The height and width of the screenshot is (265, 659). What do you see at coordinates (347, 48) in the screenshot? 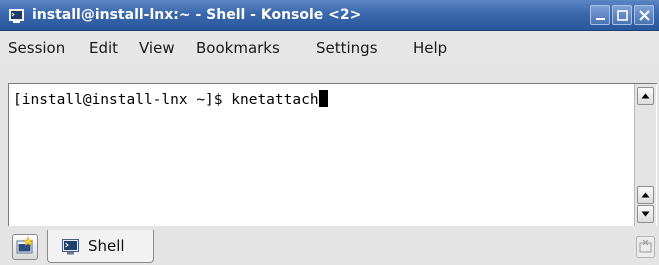
I see `menu-settings: Settings` at bounding box center [347, 48].